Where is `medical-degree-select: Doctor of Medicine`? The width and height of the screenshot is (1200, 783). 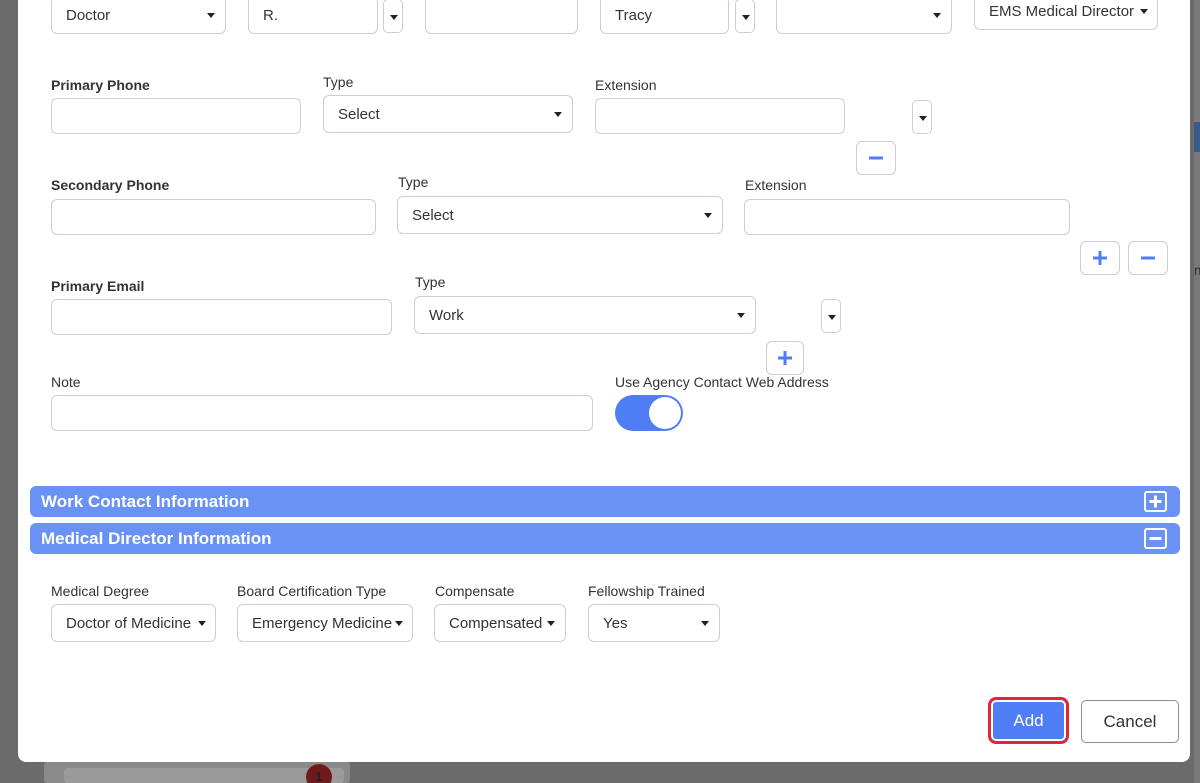 medical-degree-select: Doctor of Medicine is located at coordinates (133, 623).